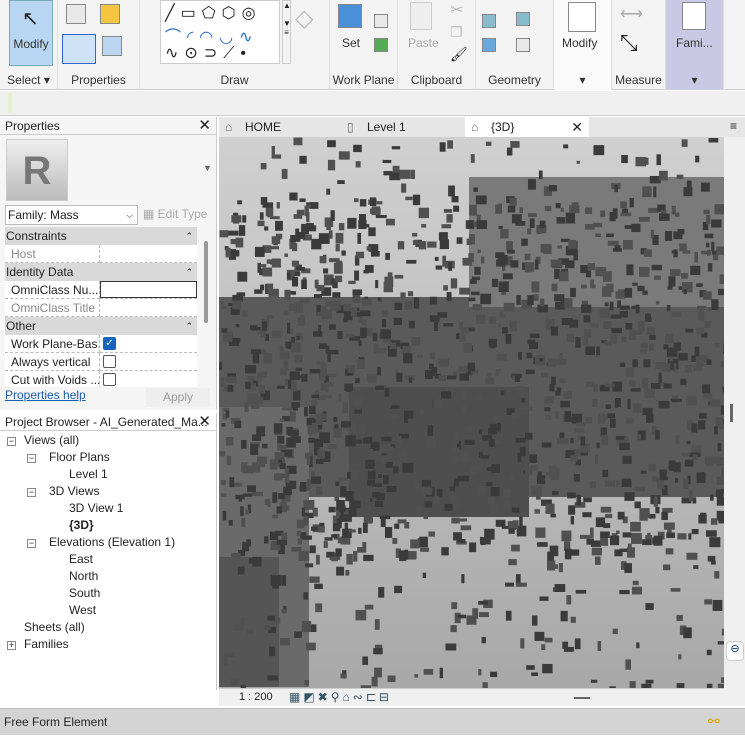 The width and height of the screenshot is (745, 748). Describe the element at coordinates (381, 21) in the screenshot. I see `show-work-plane-icon` at that location.